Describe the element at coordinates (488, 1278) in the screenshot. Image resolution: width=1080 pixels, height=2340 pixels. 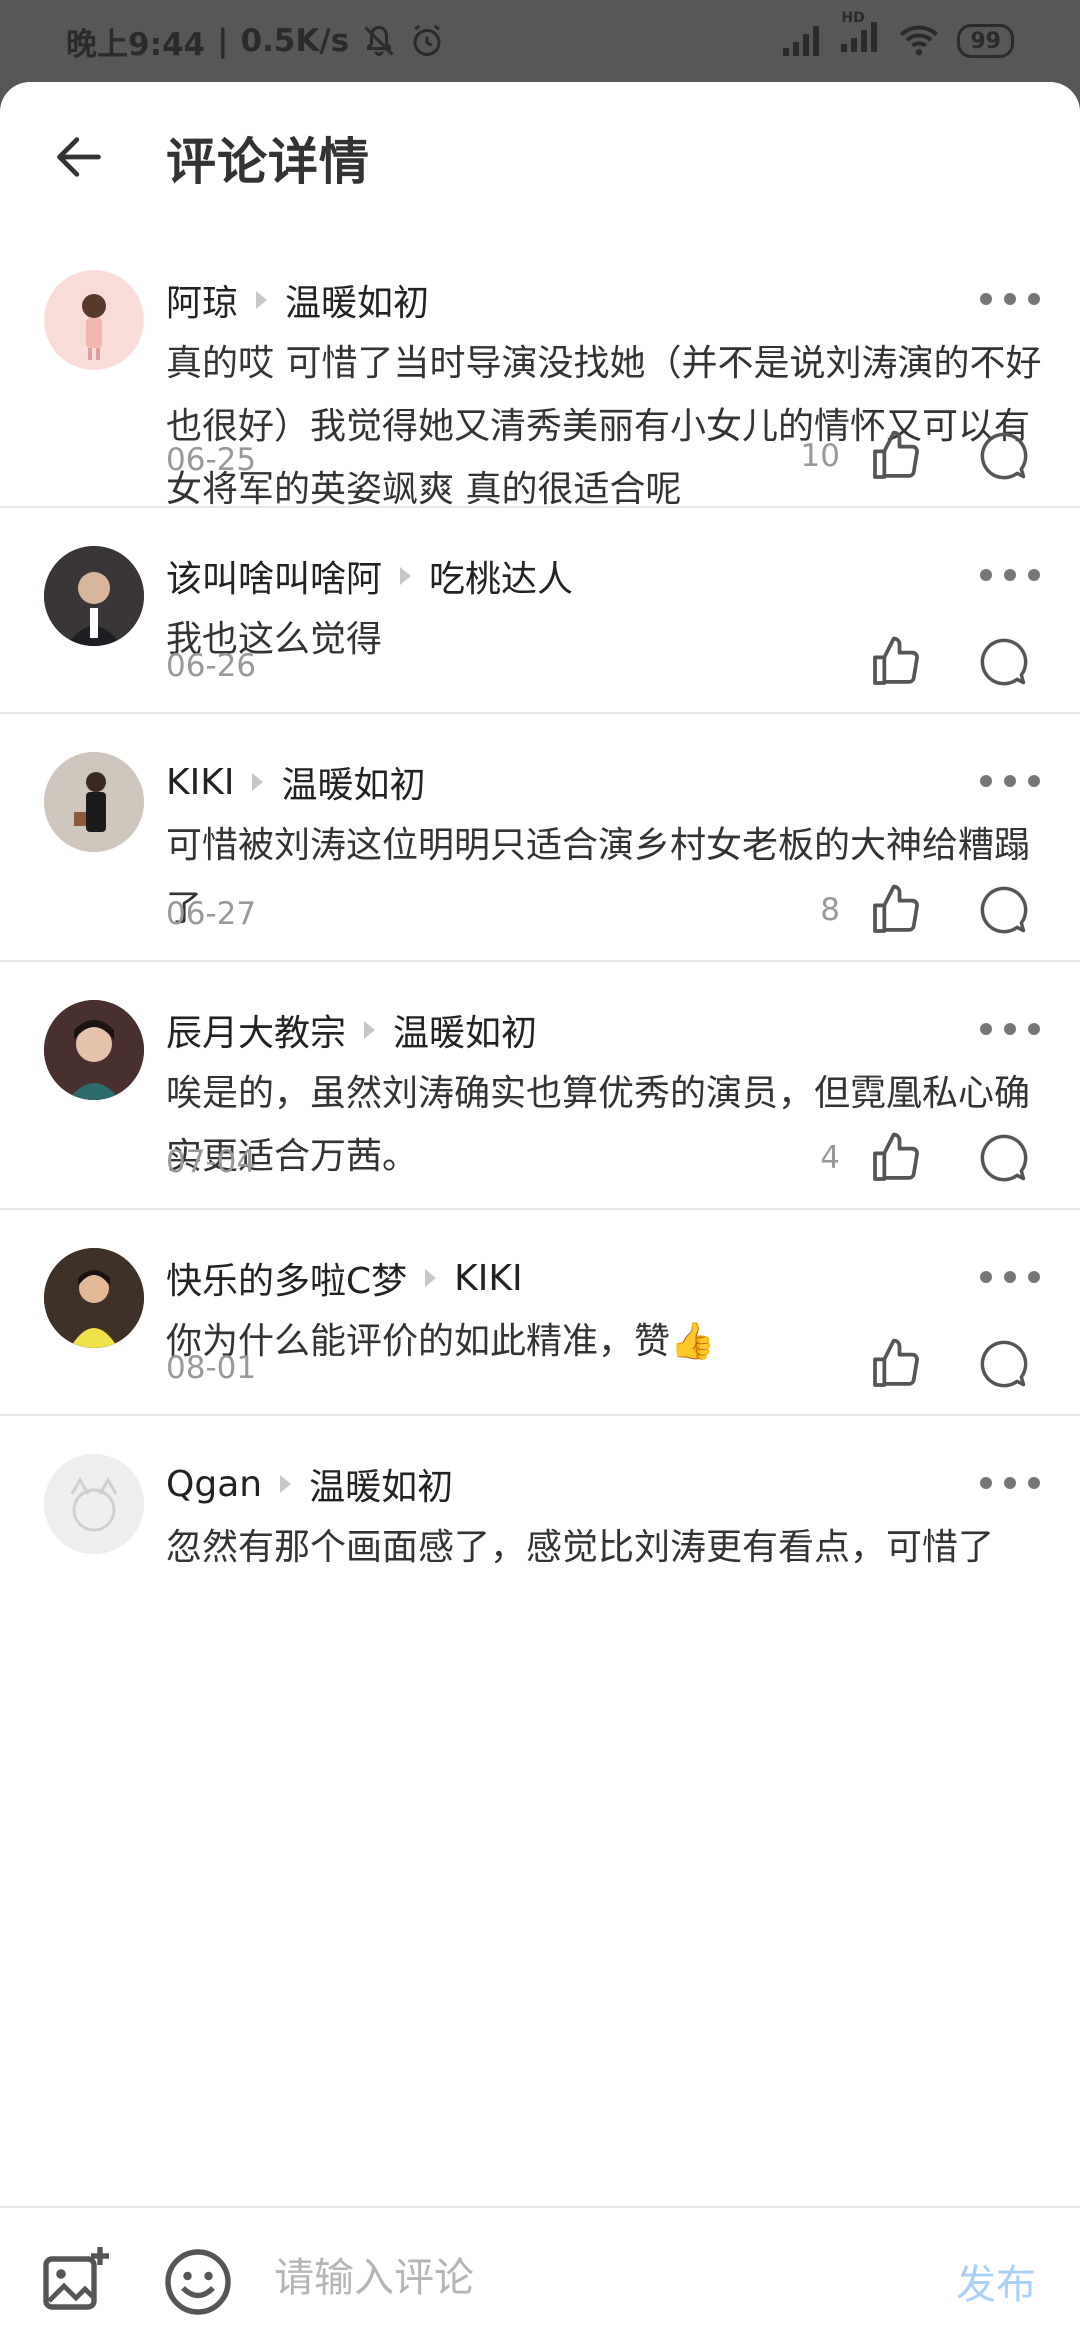
I see `reply-to-name: KIKI` at that location.